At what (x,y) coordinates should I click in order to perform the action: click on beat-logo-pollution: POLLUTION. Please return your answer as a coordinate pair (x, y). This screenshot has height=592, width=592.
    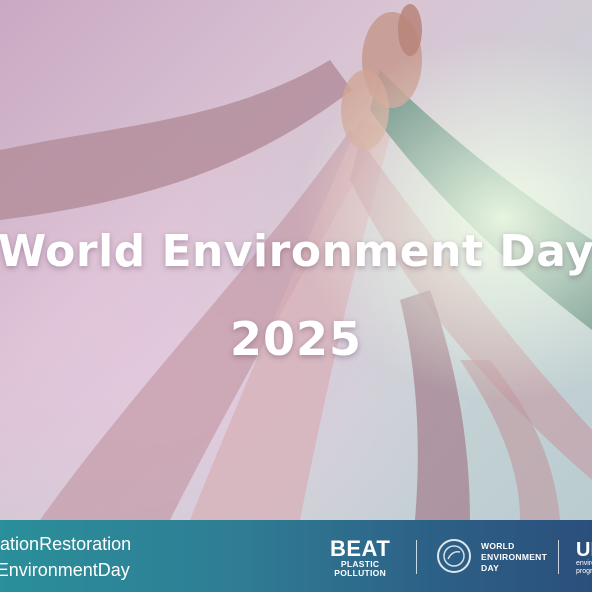
    Looking at the image, I should click on (360, 572).